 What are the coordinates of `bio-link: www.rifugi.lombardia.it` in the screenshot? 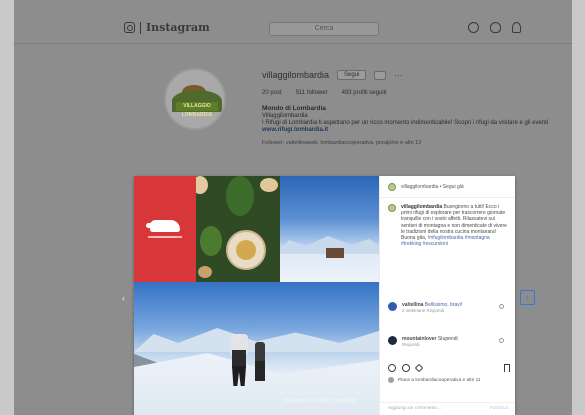 It's located at (295, 130).